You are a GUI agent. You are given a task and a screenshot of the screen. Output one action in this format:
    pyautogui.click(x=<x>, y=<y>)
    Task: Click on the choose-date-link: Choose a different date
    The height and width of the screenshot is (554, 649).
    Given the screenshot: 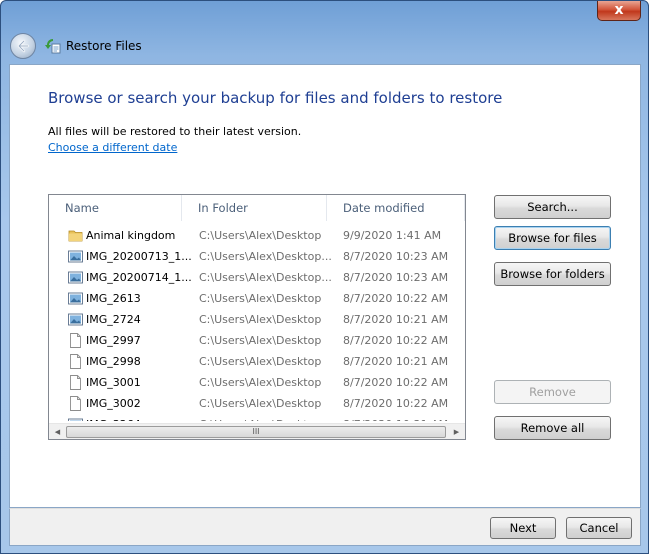 What is the action you would take?
    pyautogui.click(x=112, y=147)
    